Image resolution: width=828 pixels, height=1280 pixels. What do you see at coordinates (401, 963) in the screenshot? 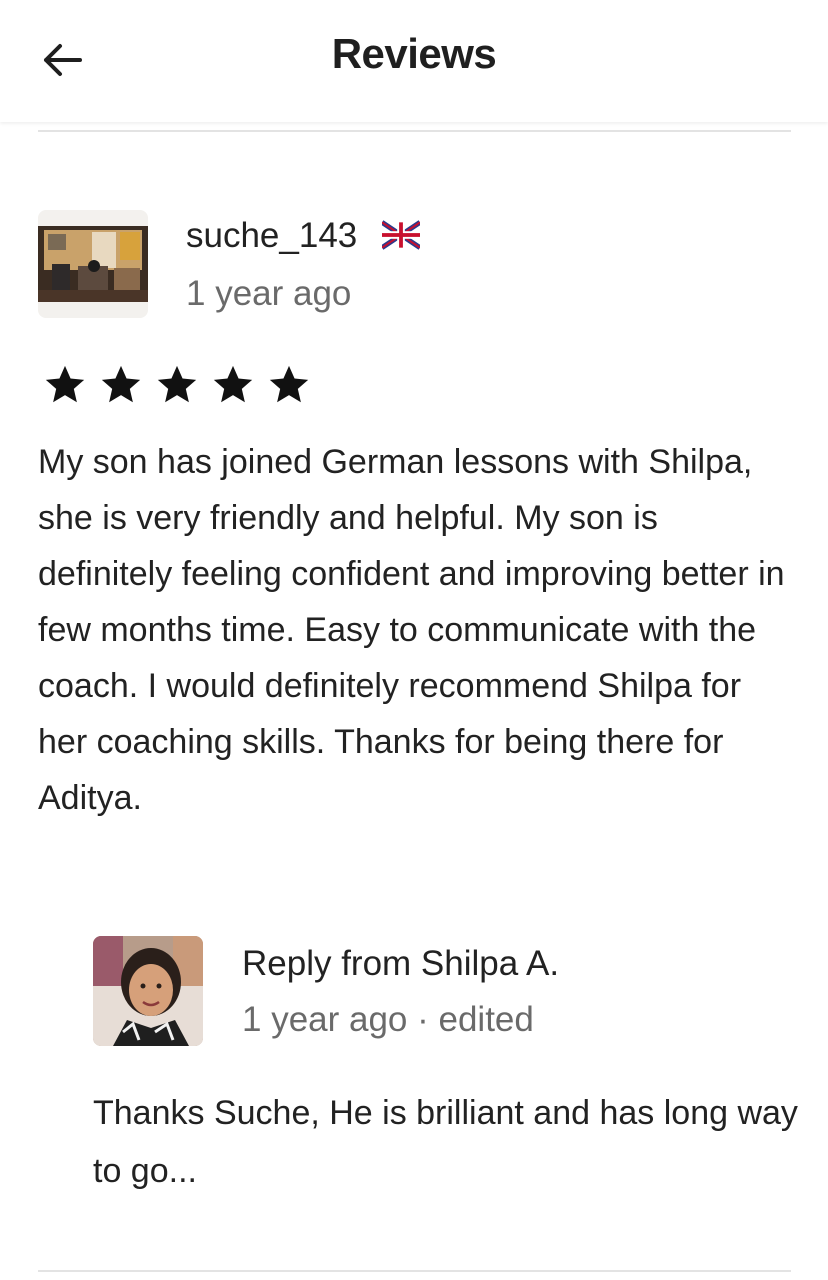
I see `reply-title: Reply from Shilpa A.` at bounding box center [401, 963].